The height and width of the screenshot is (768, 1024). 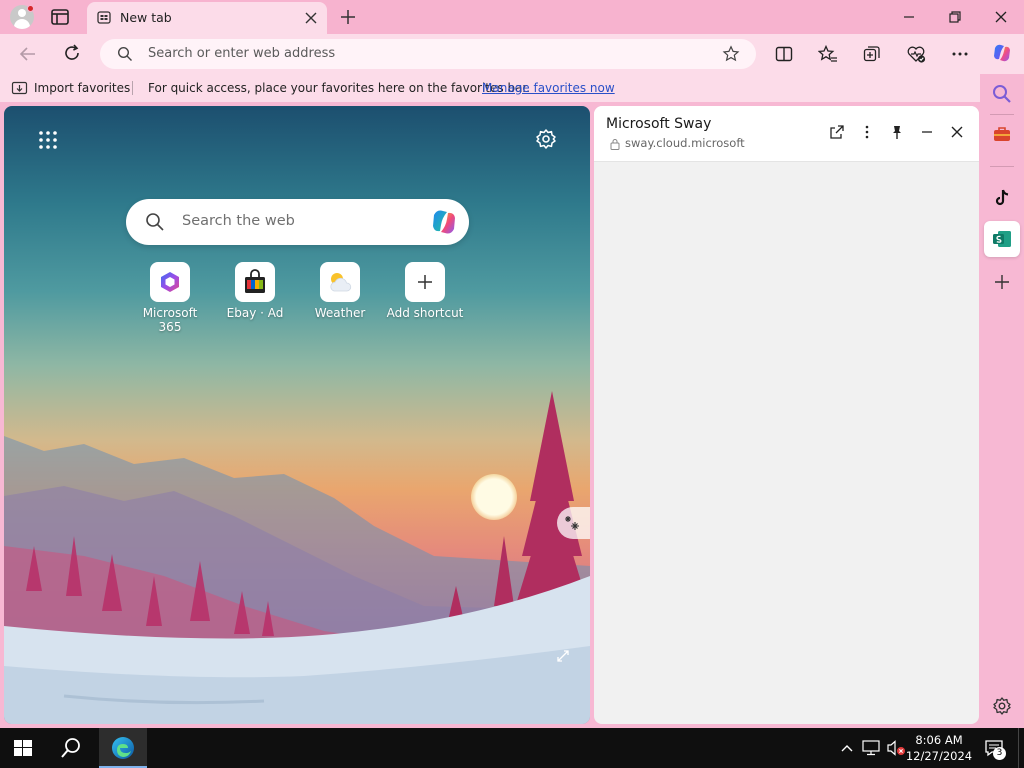 I want to click on new-tab-plus-icon, so click(x=348, y=17).